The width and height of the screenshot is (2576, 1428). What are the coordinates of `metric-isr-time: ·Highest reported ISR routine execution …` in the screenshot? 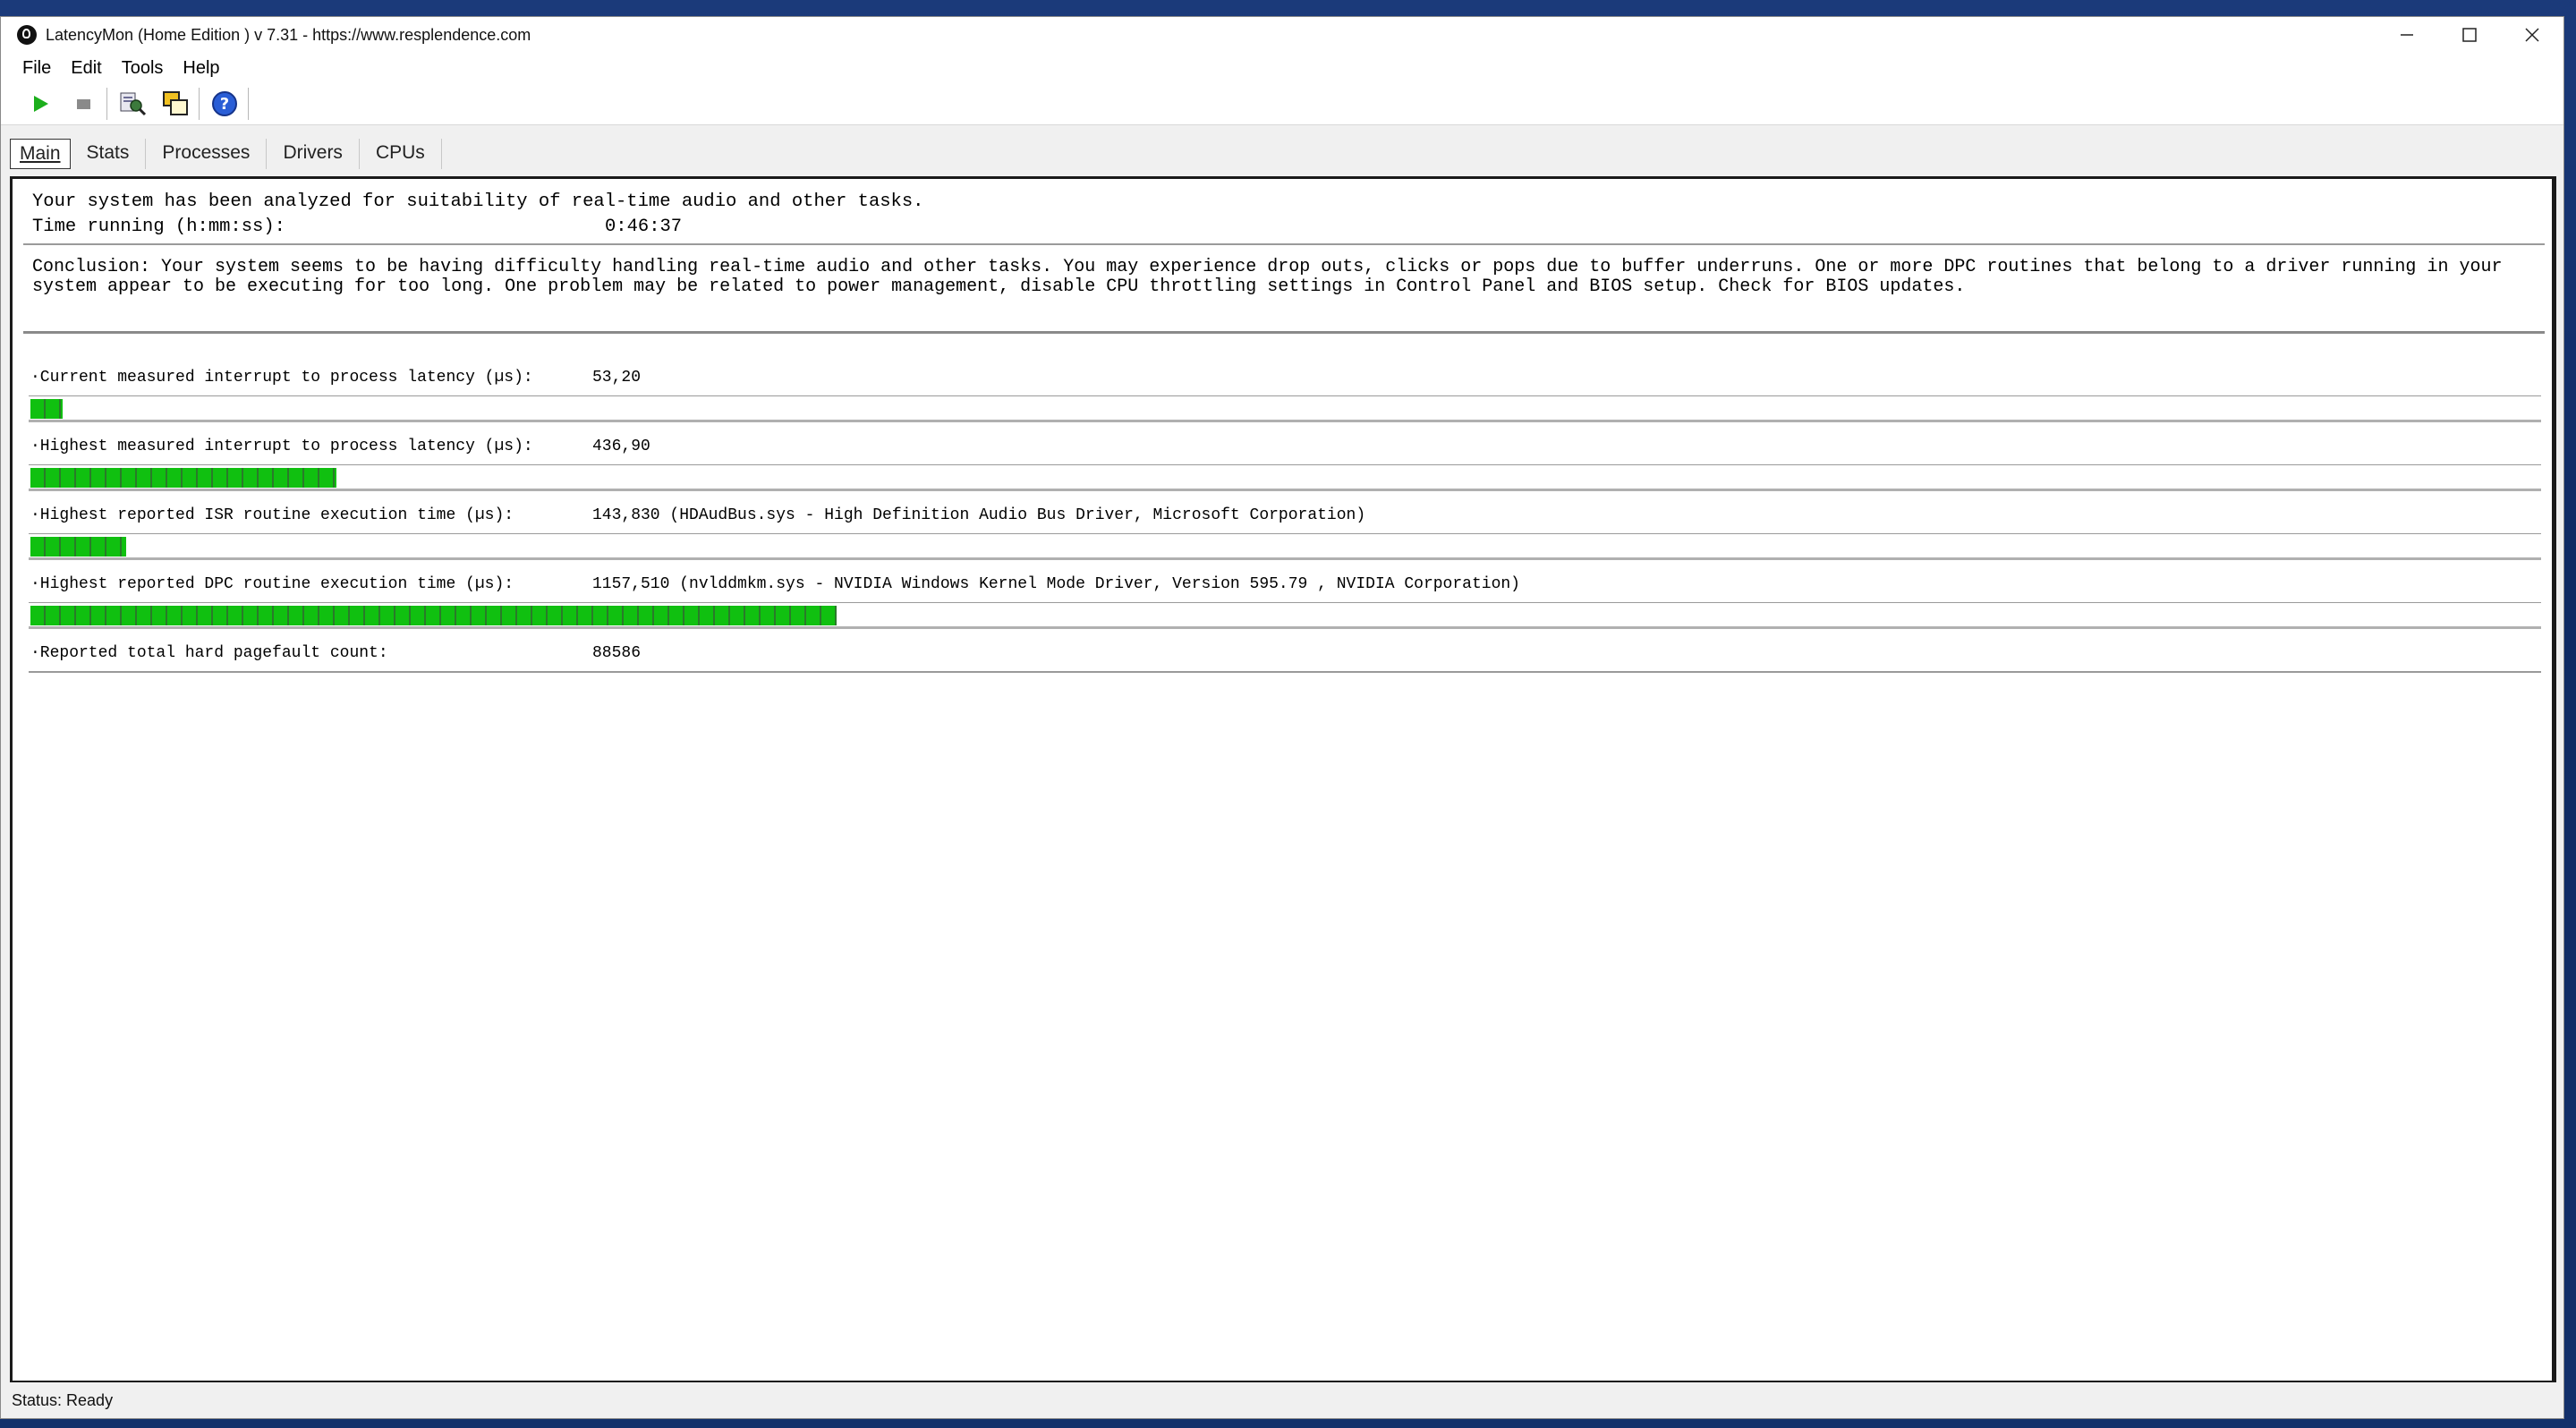 It's located at (1285, 539).